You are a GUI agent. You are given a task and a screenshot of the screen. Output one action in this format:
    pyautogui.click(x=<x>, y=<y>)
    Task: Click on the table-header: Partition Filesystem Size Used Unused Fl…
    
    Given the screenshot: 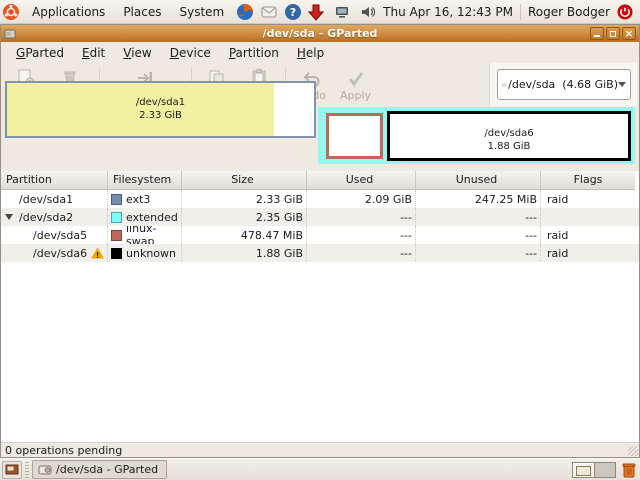 What is the action you would take?
    pyautogui.click(x=320, y=180)
    